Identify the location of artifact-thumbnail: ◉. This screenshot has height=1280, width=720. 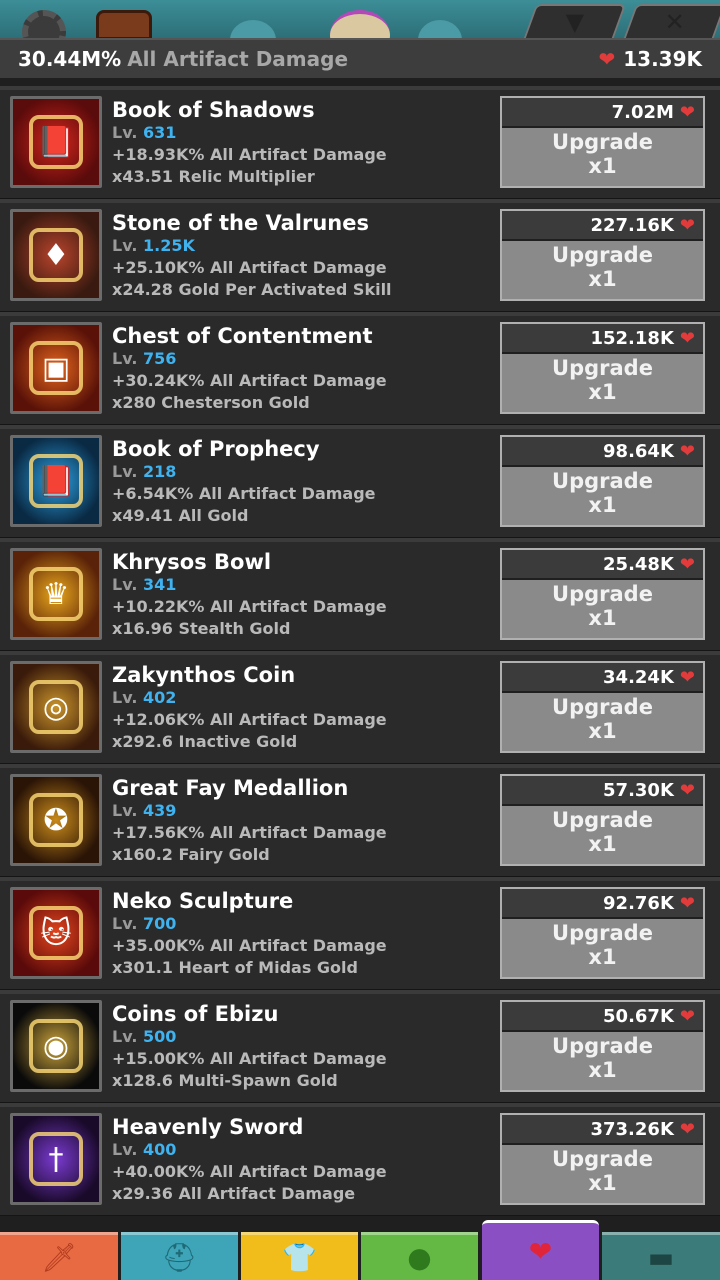
(56, 1046).